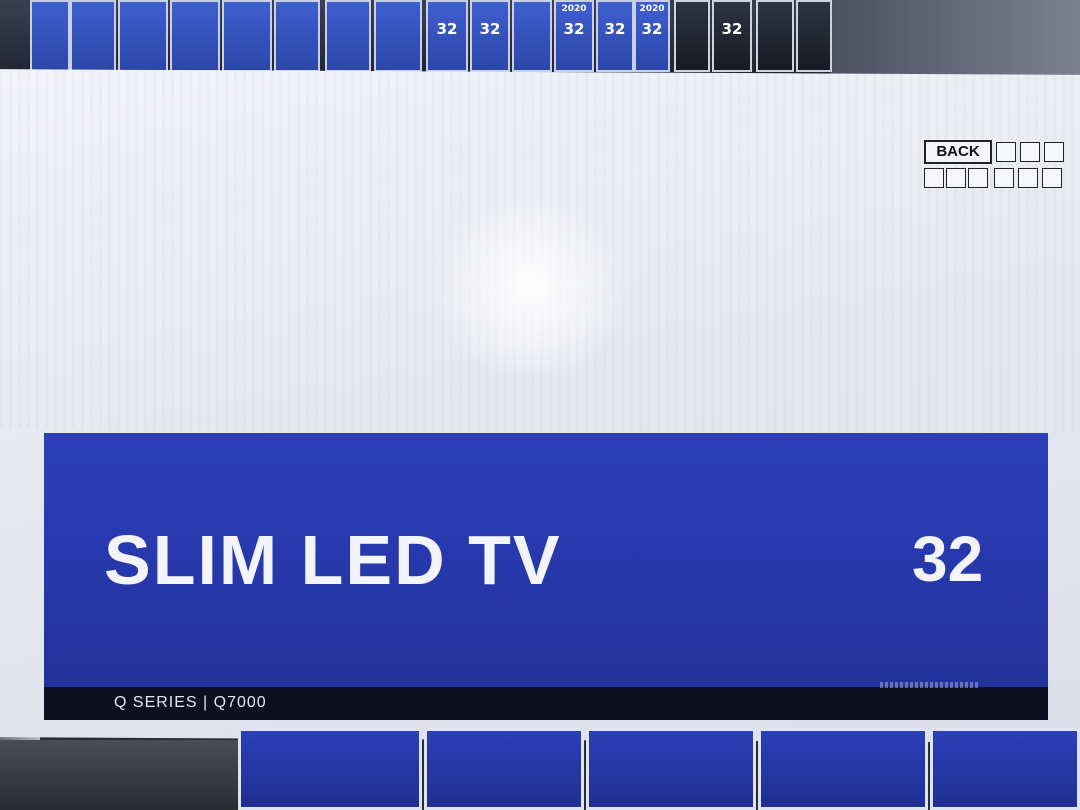  What do you see at coordinates (956, 178) in the screenshot?
I see `this-way-up-icon` at bounding box center [956, 178].